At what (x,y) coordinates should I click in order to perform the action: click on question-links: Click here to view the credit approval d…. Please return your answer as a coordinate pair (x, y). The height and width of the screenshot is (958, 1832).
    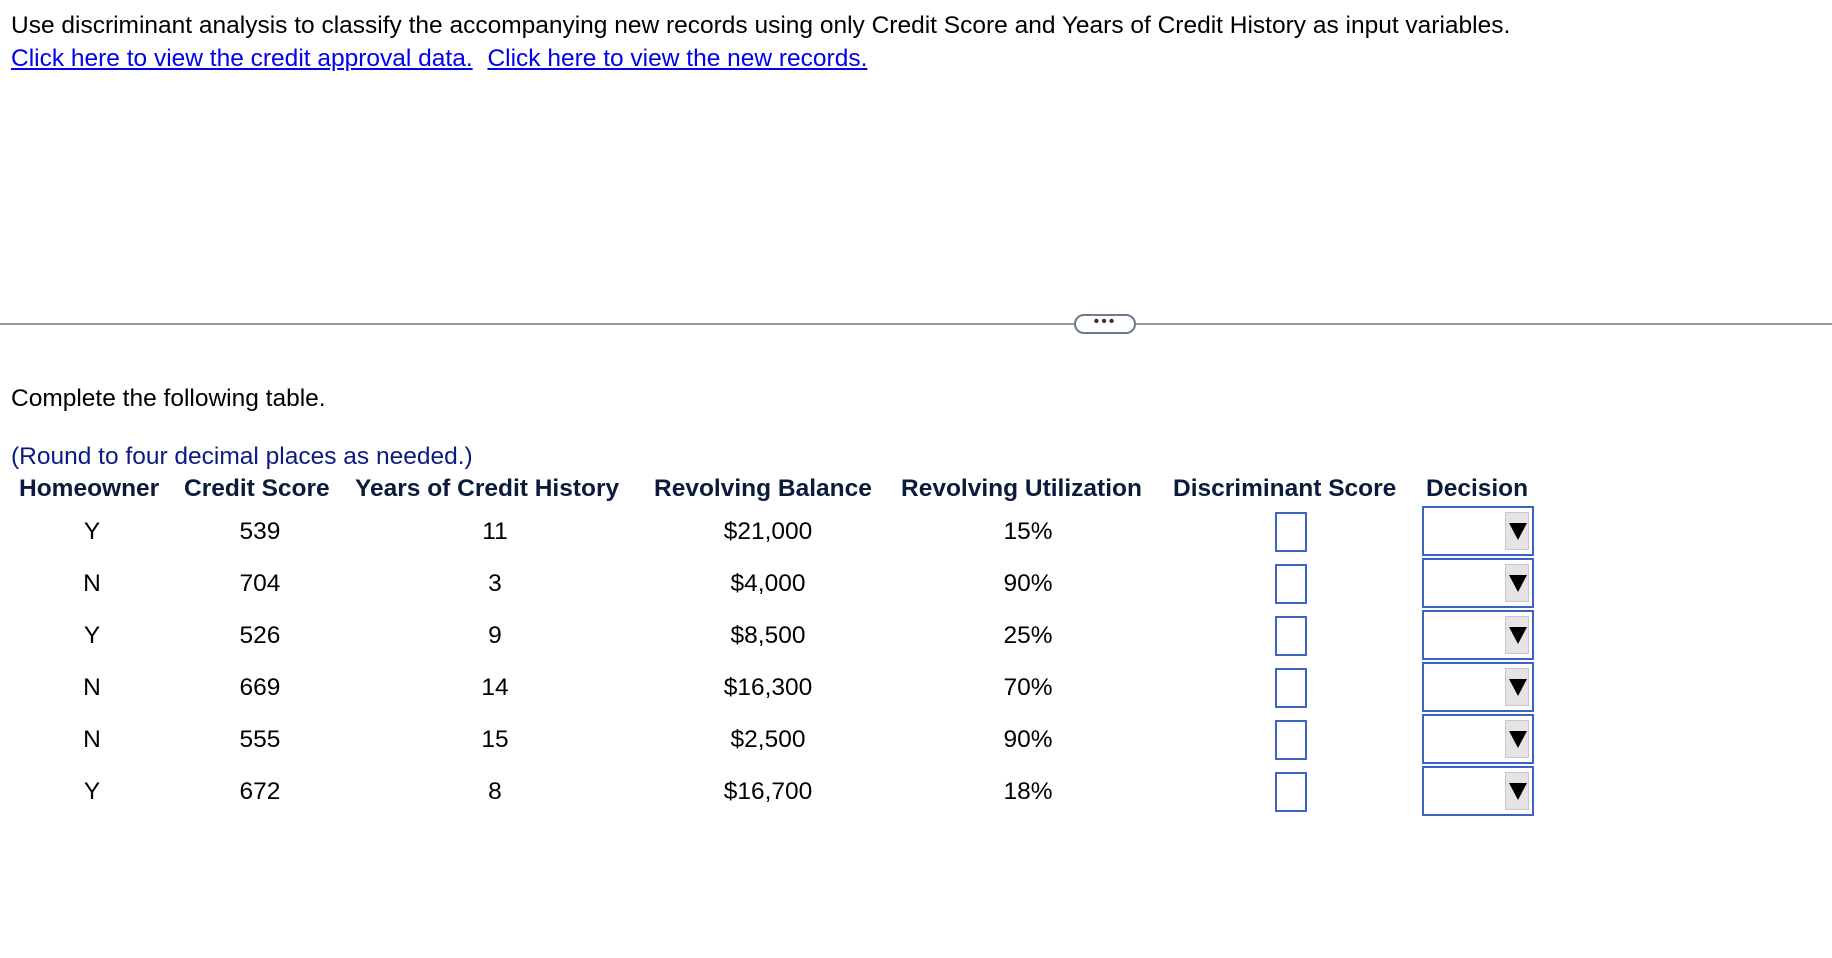
    Looking at the image, I should click on (439, 58).